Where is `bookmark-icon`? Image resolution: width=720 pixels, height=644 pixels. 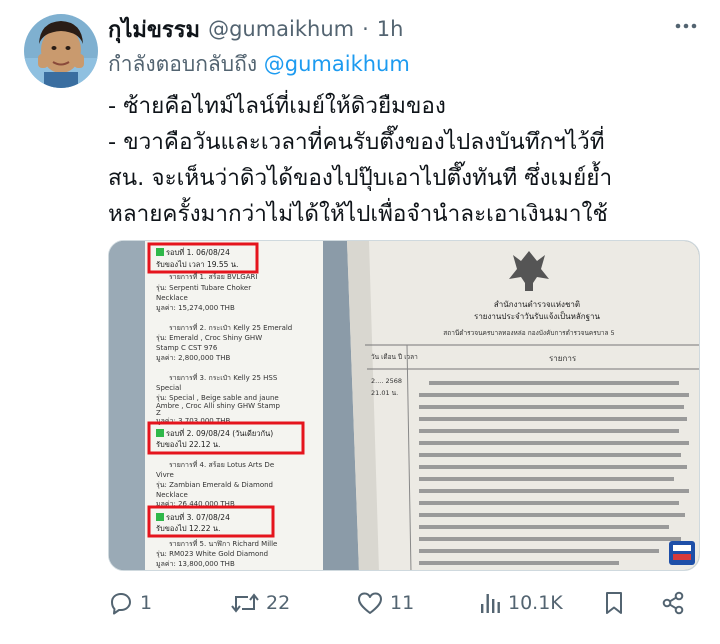
bookmark-icon is located at coordinates (614, 603).